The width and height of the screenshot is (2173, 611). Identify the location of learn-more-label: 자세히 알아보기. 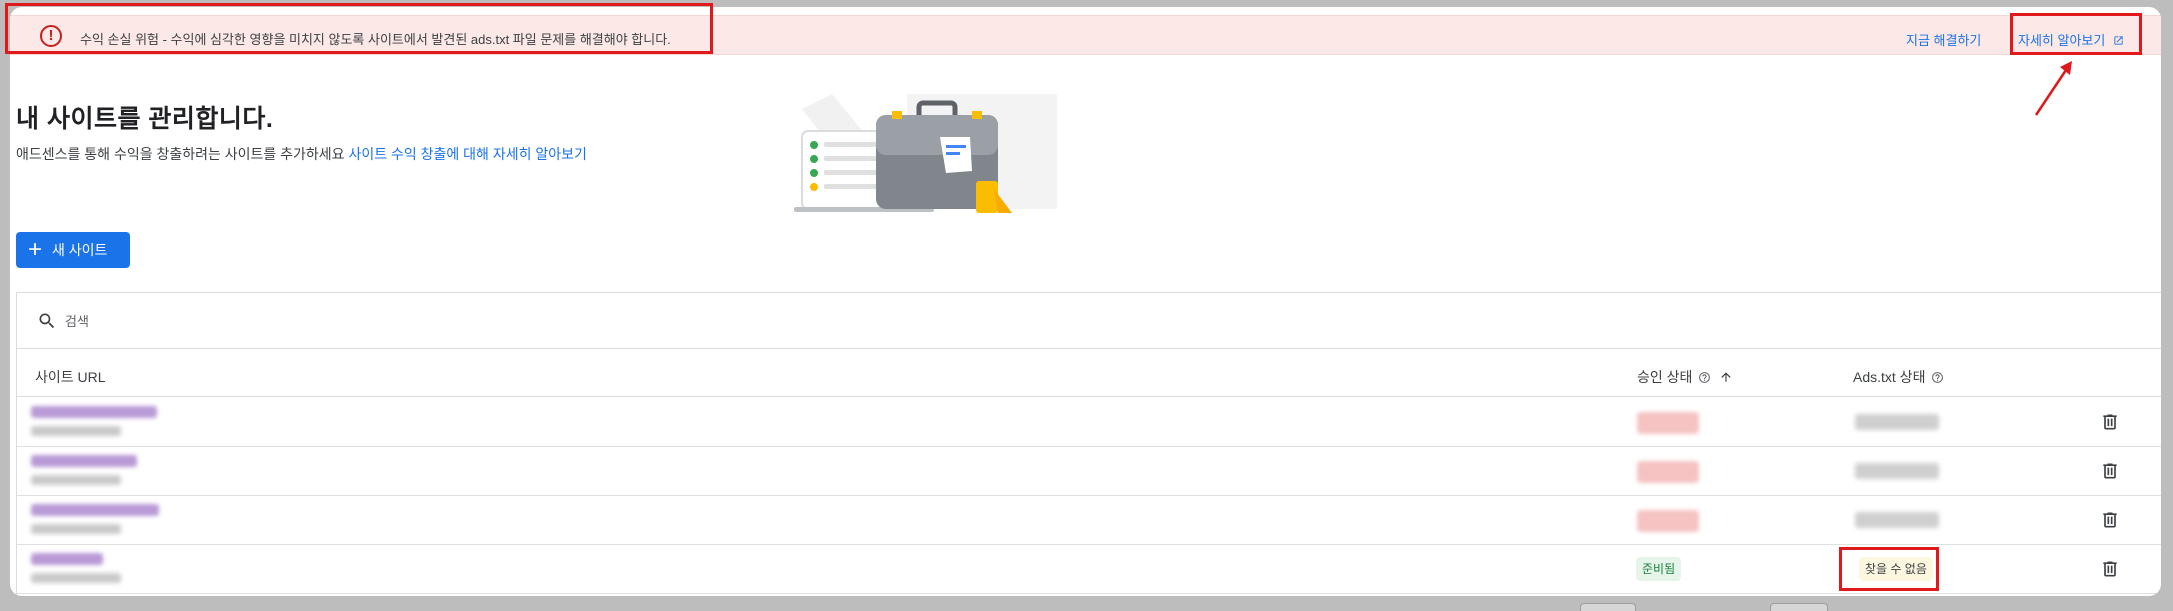
(2062, 40).